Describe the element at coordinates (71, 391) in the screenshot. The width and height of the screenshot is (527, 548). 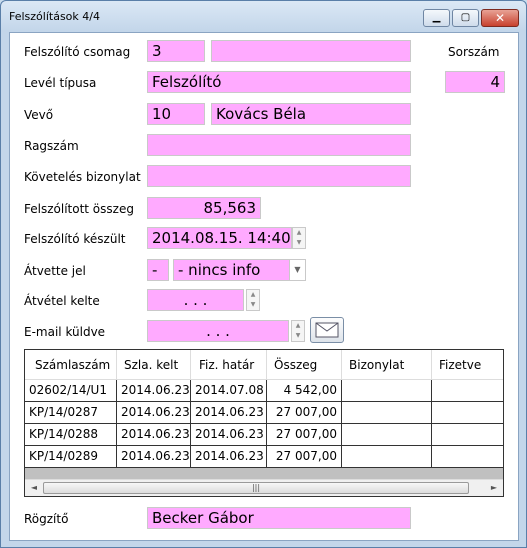
I see `cell-invoice: 02602/14/U1` at that location.